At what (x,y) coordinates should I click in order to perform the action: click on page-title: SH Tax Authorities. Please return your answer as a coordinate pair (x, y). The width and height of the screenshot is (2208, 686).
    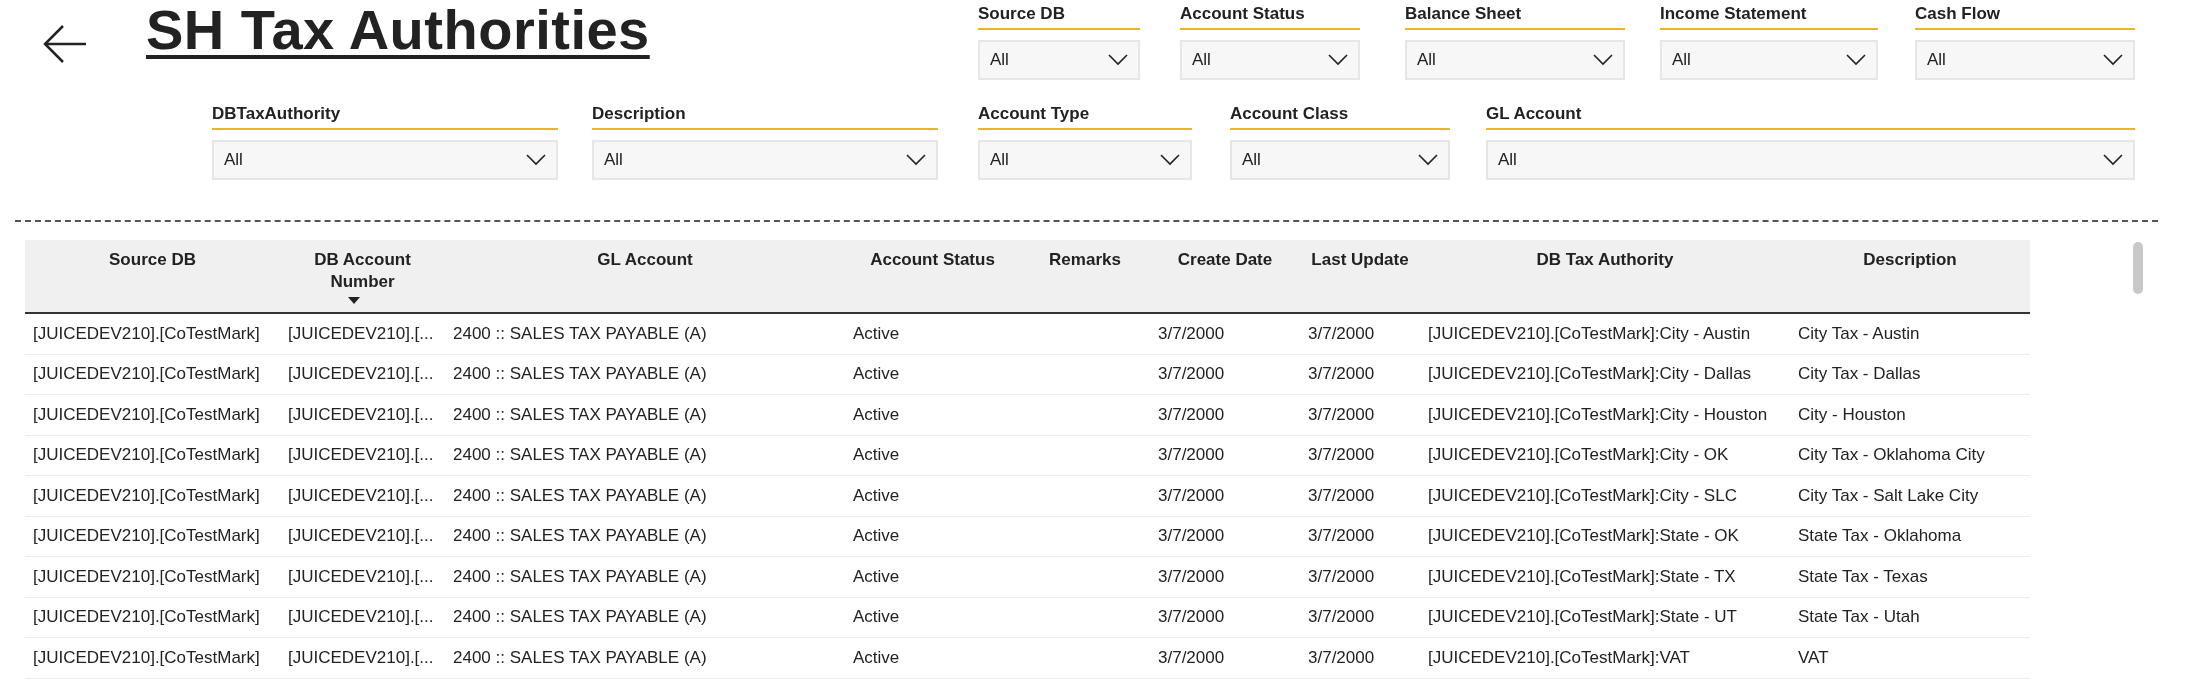
    Looking at the image, I should click on (398, 30).